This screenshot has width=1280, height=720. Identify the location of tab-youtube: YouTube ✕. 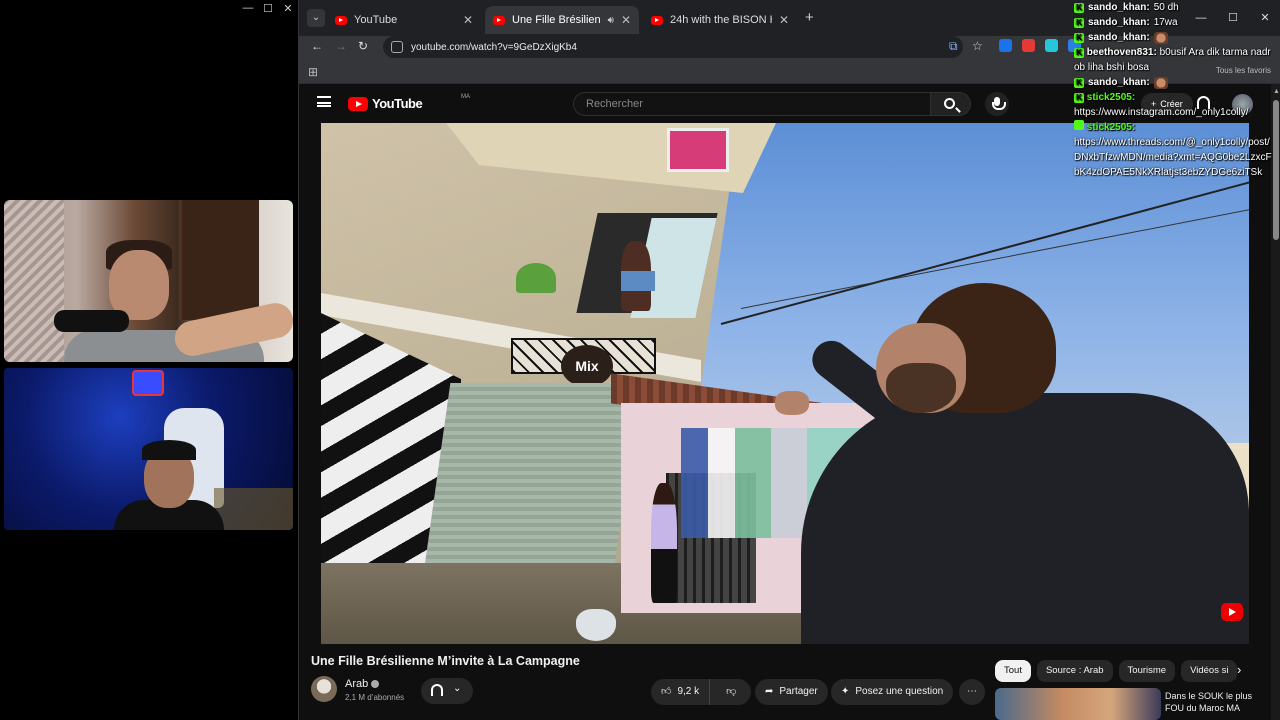
(404, 20).